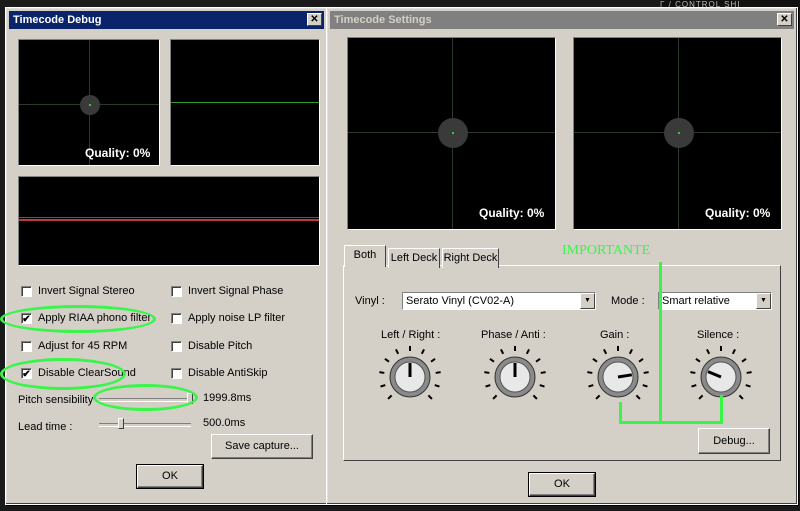 This screenshot has height=511, width=800. Describe the element at coordinates (314, 19) in the screenshot. I see `debug-close-button: ✕` at that location.